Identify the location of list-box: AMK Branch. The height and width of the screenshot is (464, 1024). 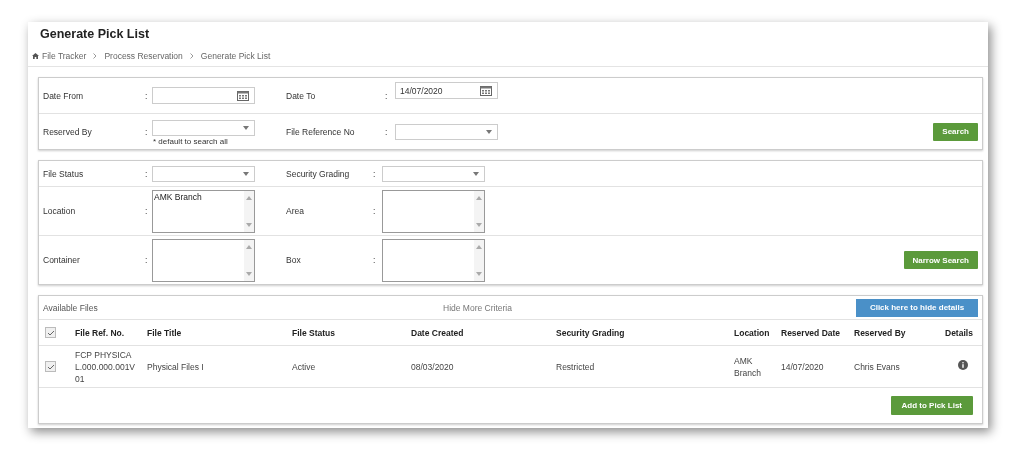
(203, 211).